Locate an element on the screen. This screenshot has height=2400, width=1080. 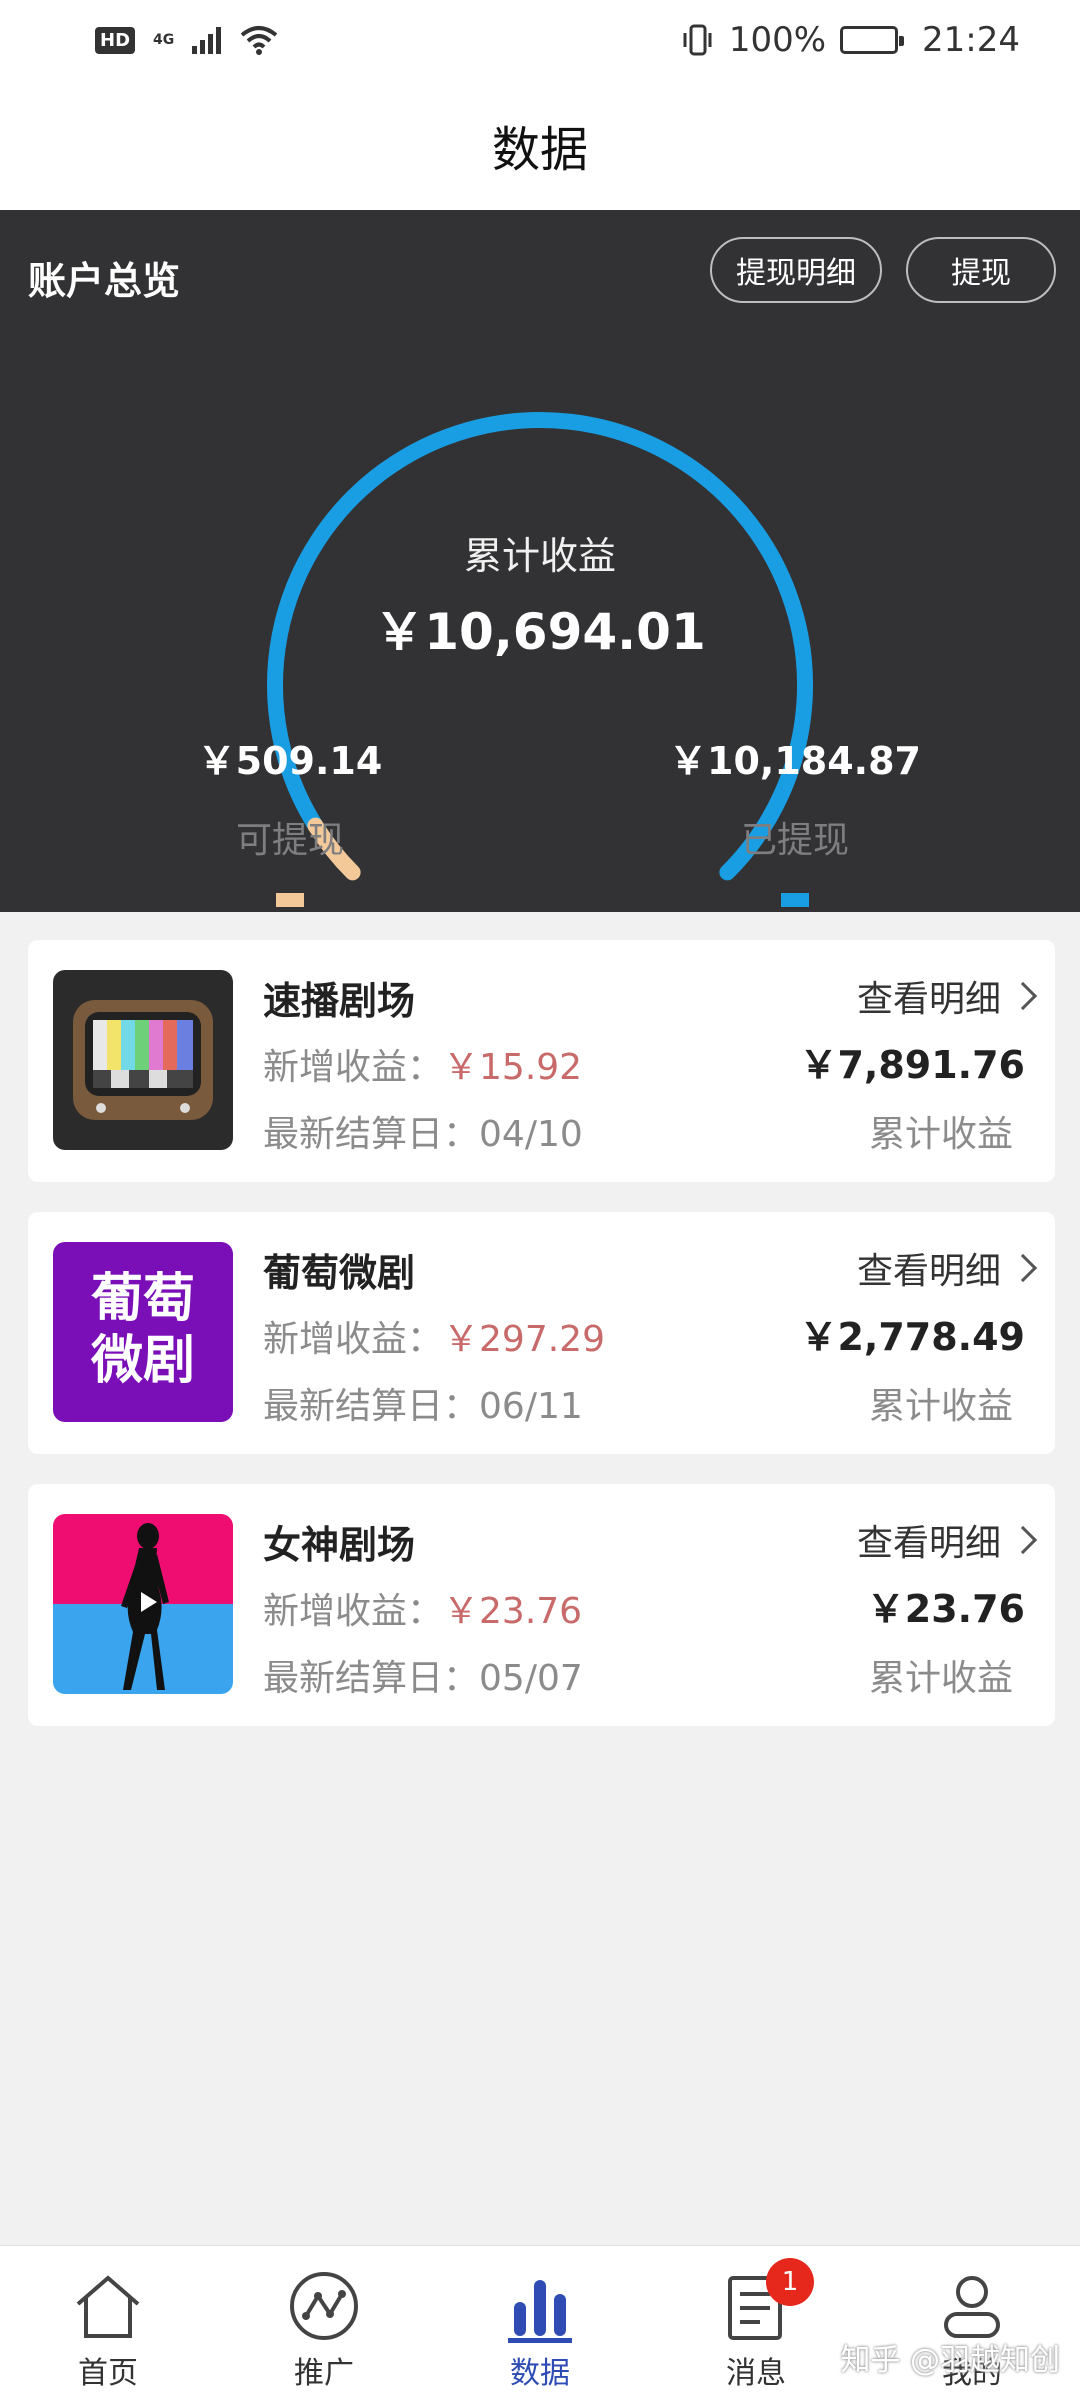
cumulative-earnings-value: ￥23.76 is located at coordinates (945, 1609).